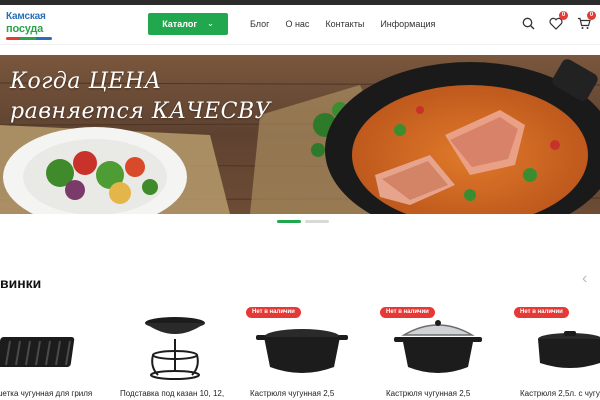  Describe the element at coordinates (586, 21) in the screenshot. I see `cart-icon: 0` at that location.